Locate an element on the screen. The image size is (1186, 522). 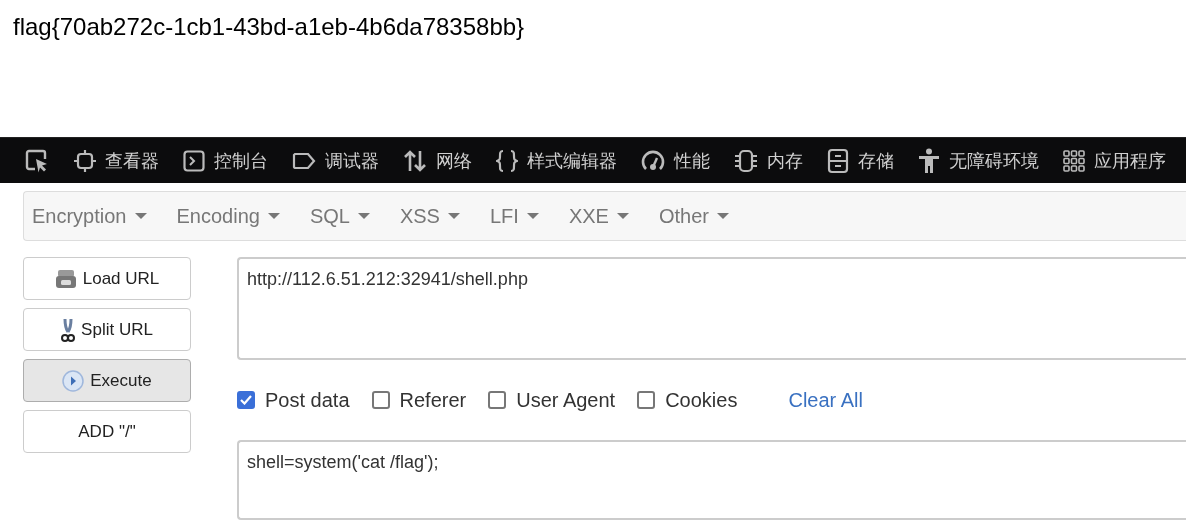
scissors-icon is located at coordinates (68, 329).